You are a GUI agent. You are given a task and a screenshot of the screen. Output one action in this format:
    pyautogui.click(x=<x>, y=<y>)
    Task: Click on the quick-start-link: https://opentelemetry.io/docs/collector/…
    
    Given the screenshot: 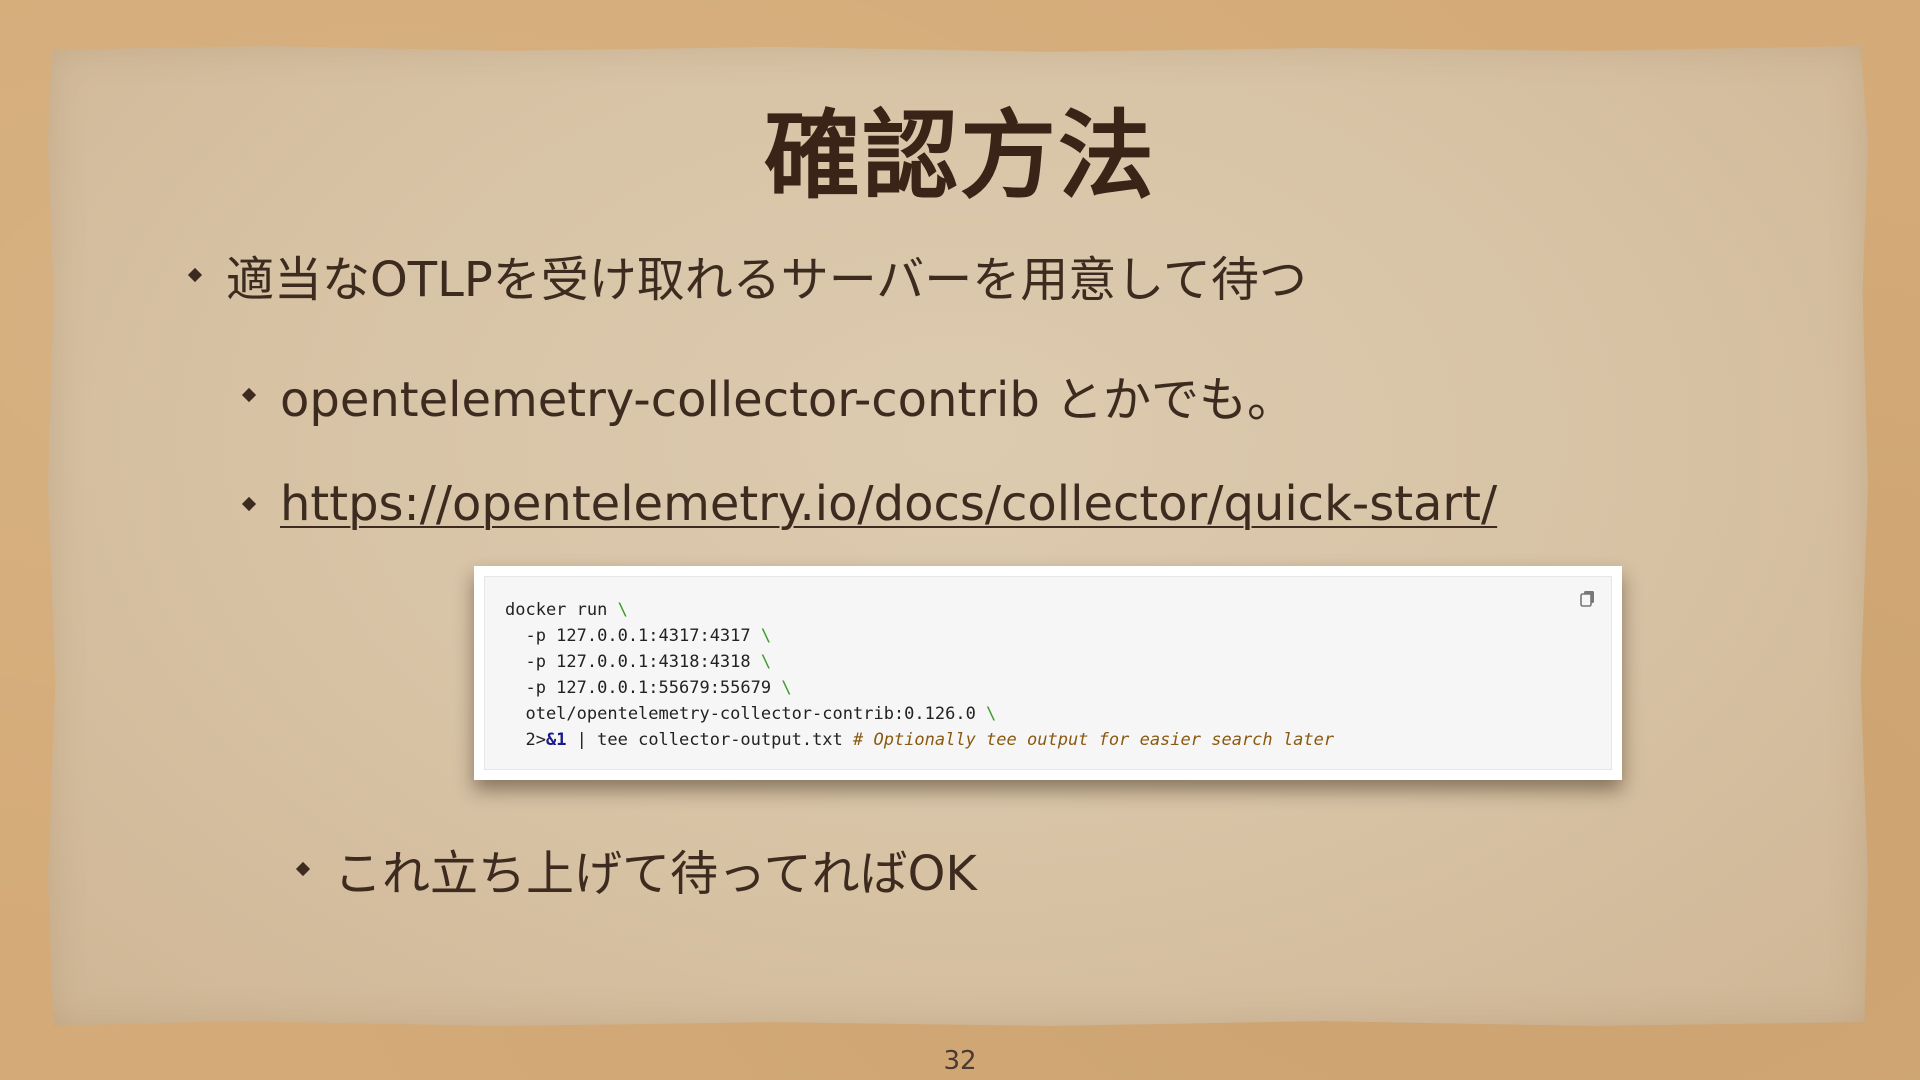 What is the action you would take?
    pyautogui.click(x=888, y=504)
    